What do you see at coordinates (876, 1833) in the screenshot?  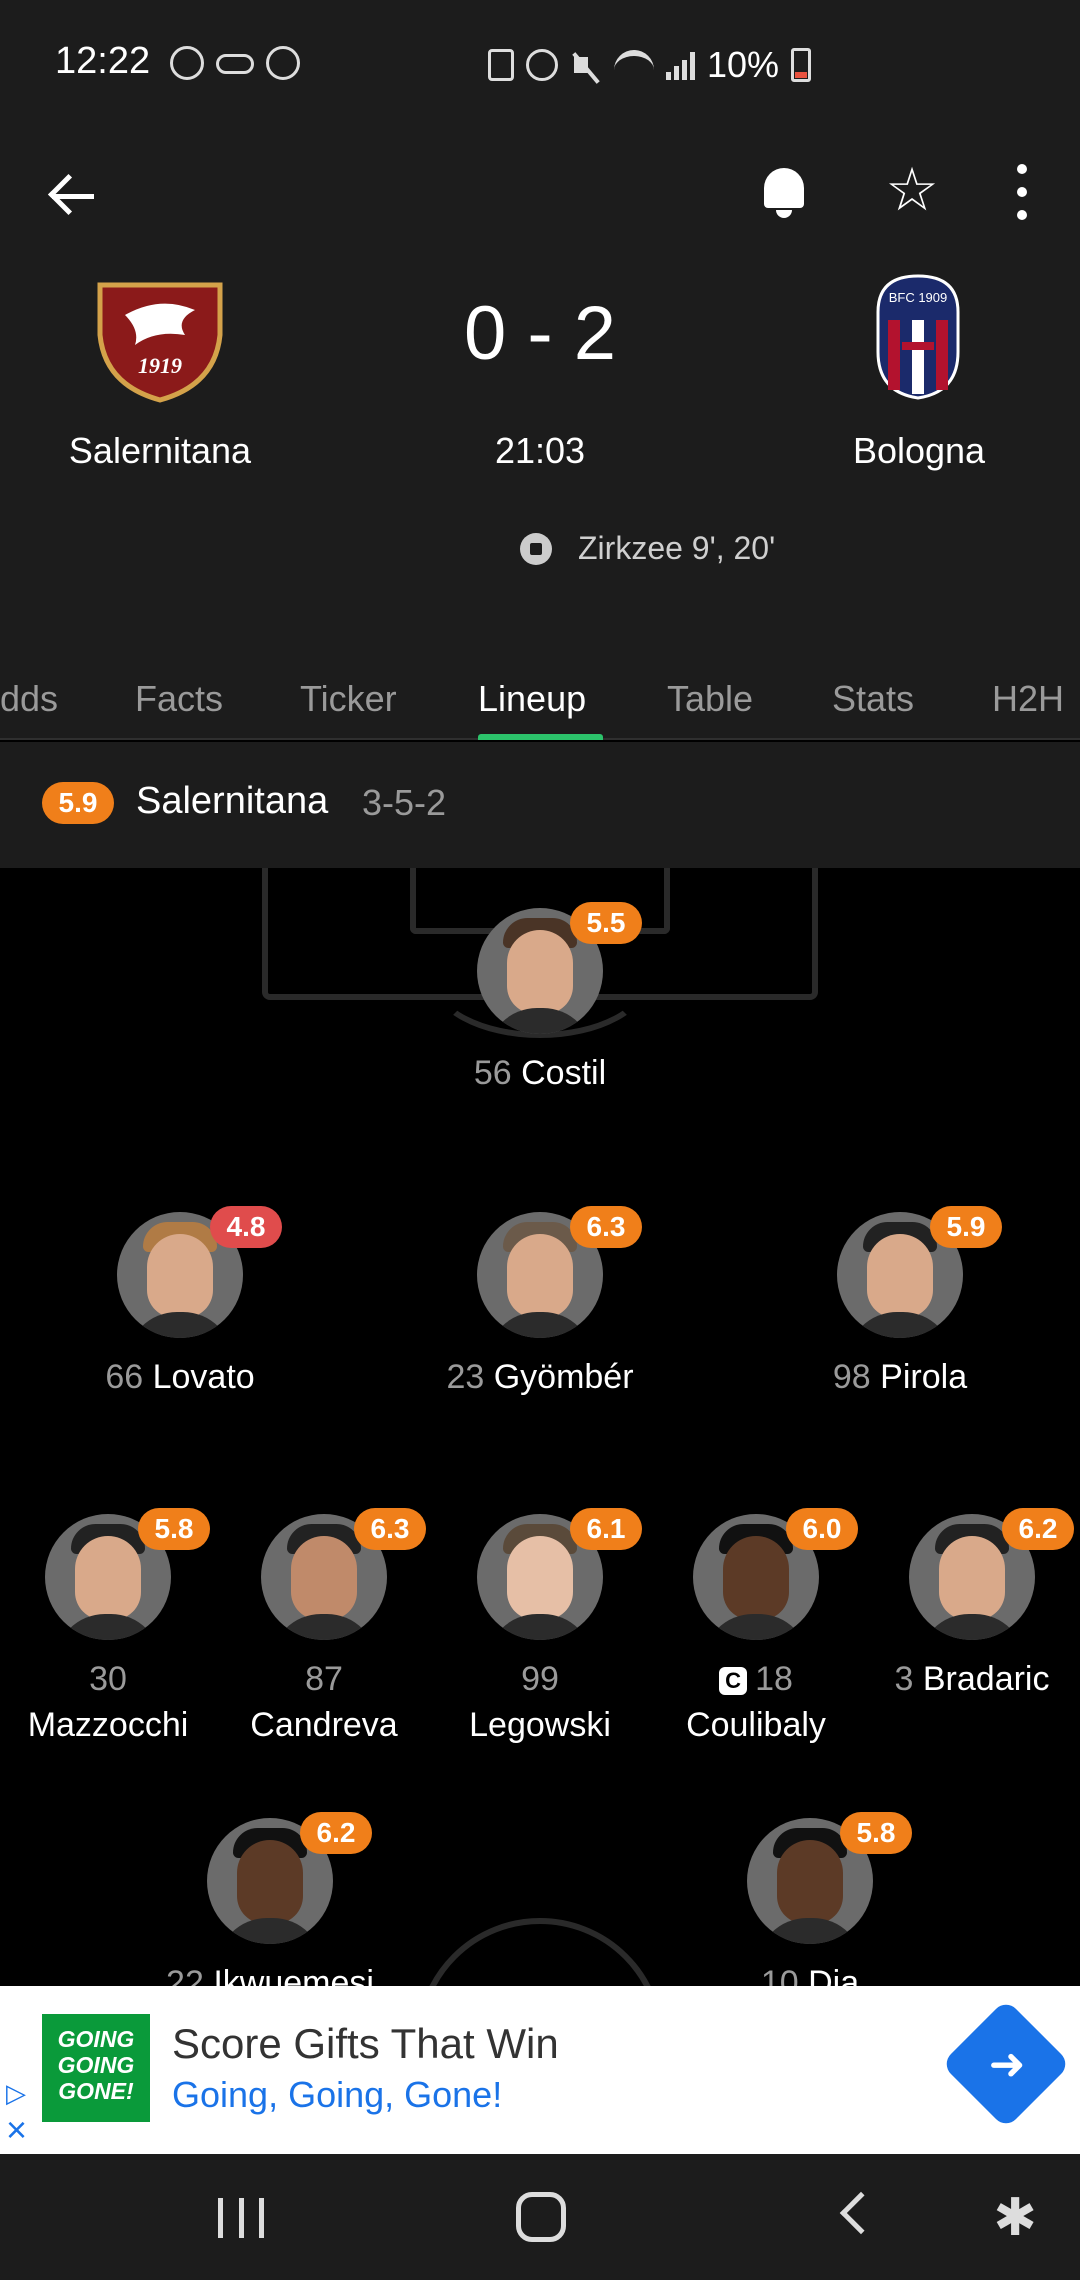 I see `player-rating: 5.8` at bounding box center [876, 1833].